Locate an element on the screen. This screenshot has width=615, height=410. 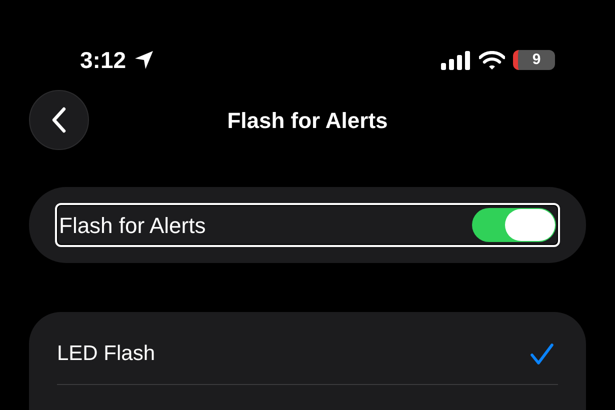
wifi-icon is located at coordinates (492, 60).